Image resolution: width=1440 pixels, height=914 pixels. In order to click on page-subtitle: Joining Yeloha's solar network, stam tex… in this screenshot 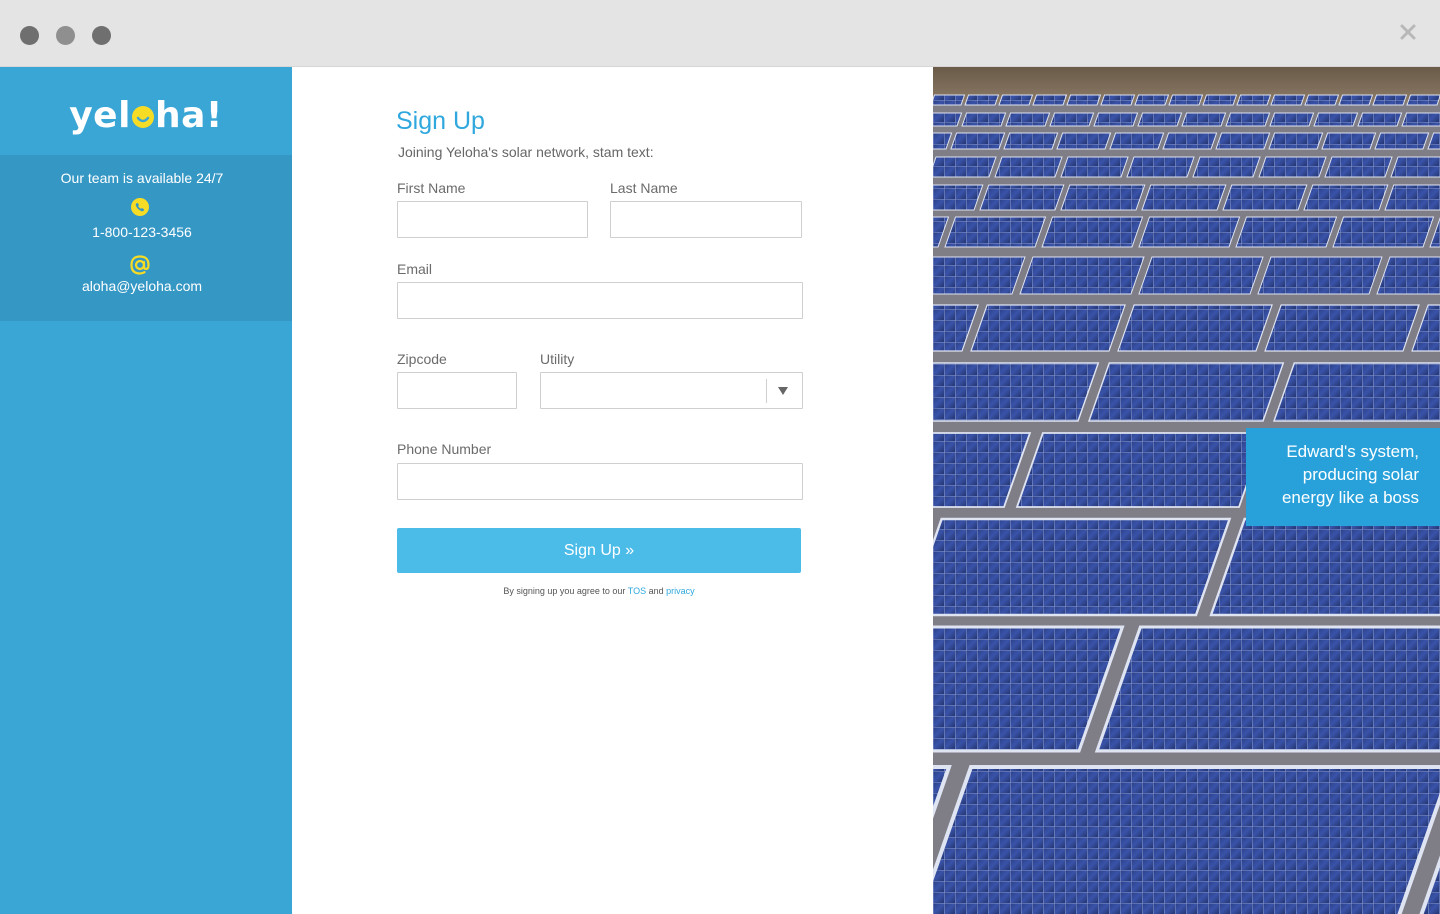, I will do `click(526, 152)`.